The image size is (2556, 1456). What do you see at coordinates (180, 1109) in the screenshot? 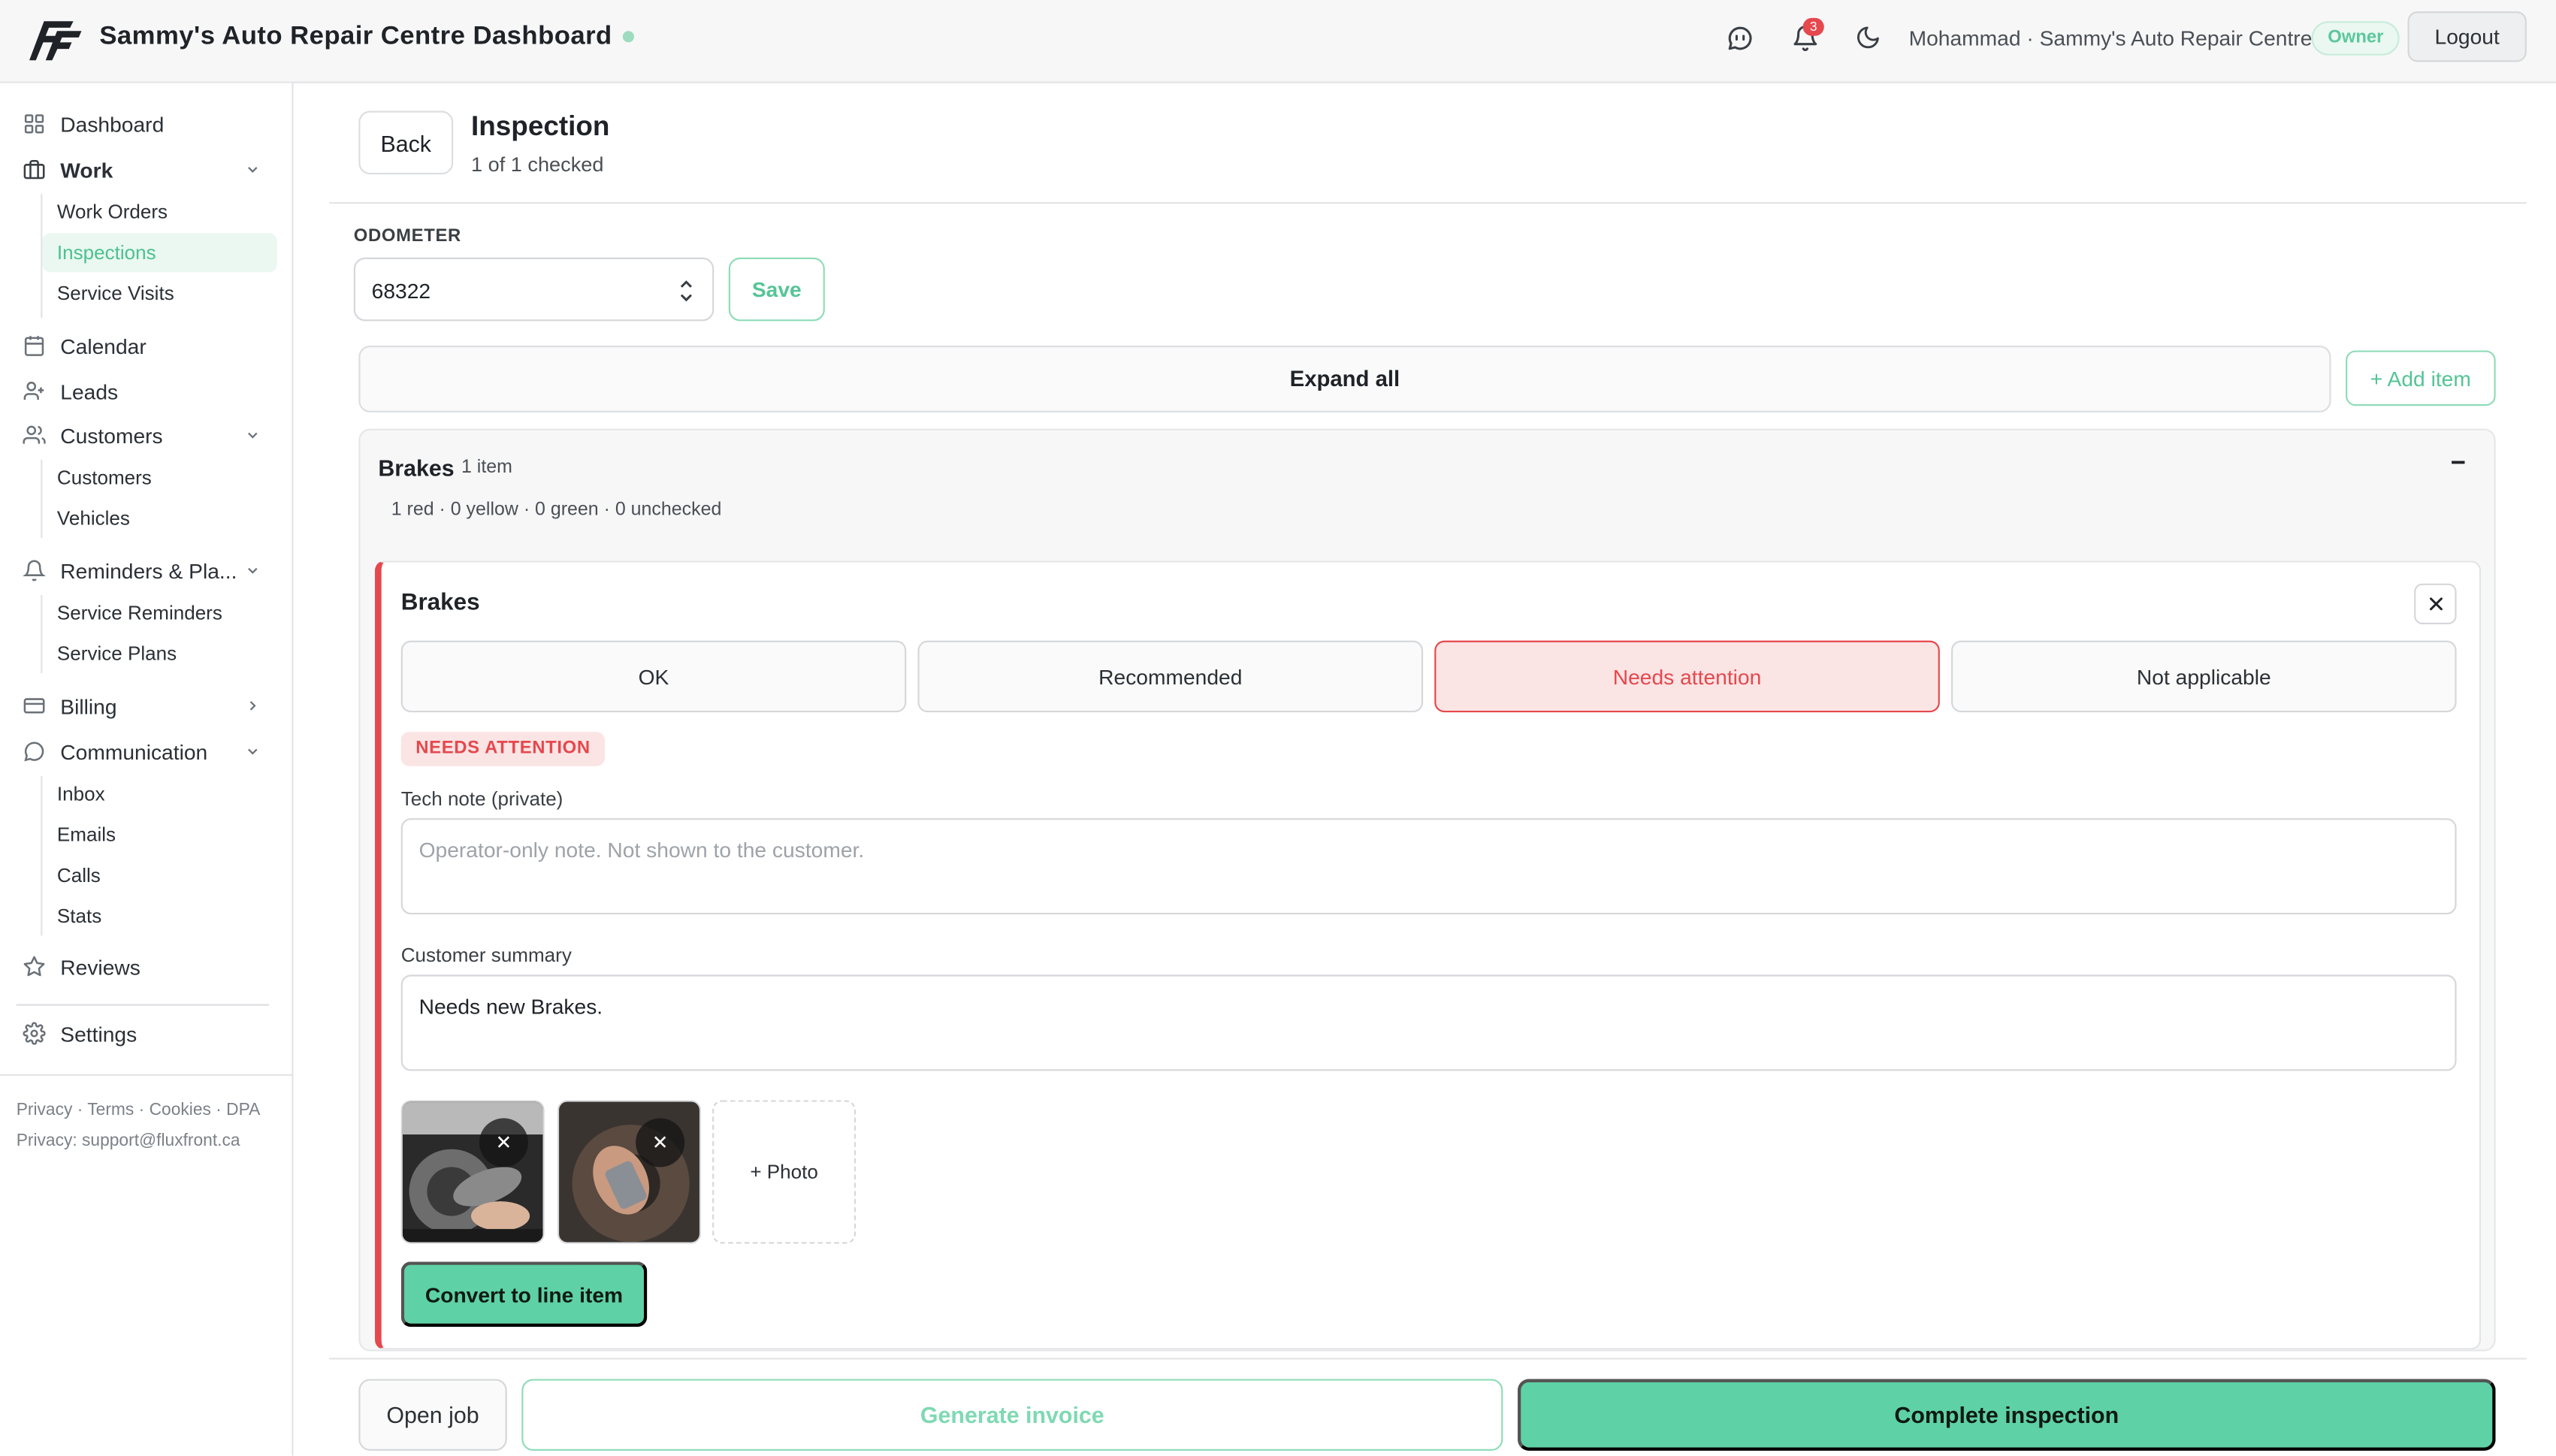
I see `cookies-link: Cookies` at bounding box center [180, 1109].